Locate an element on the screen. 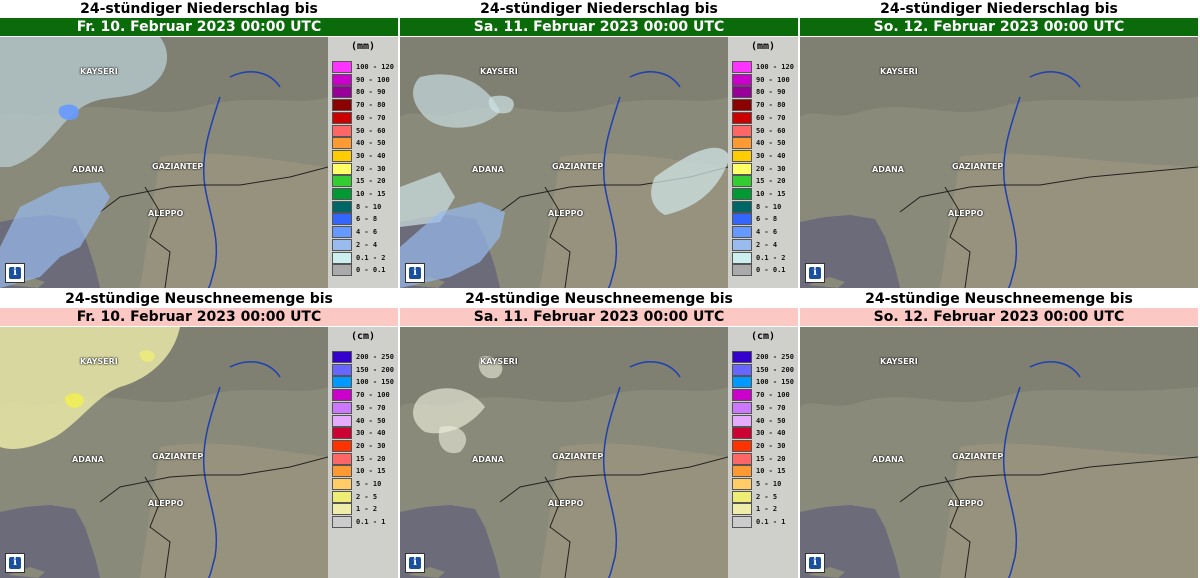  legend-row: 30 - 40 is located at coordinates (764, 155).